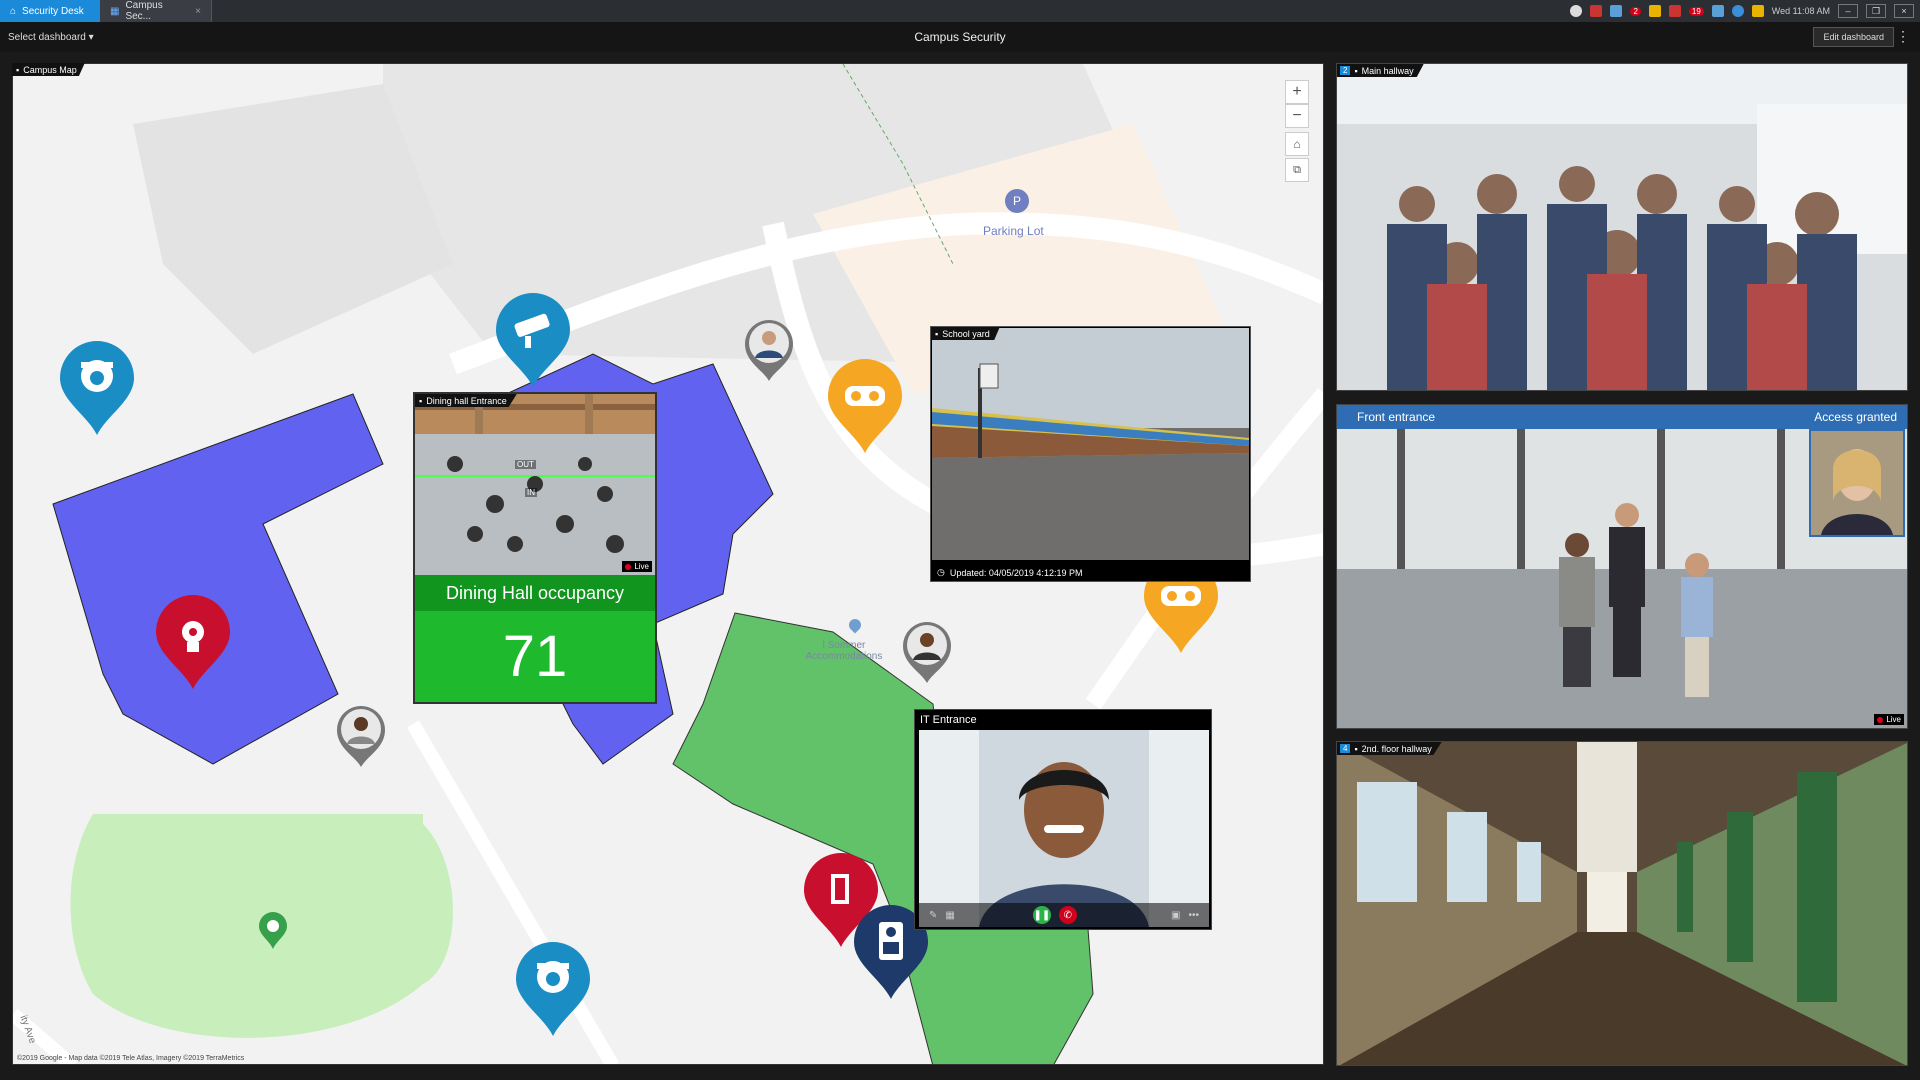 This screenshot has width=1920, height=1080. Describe the element at coordinates (844, 651) in the screenshot. I see `accommodation-label: l Sommer Accommodations` at that location.